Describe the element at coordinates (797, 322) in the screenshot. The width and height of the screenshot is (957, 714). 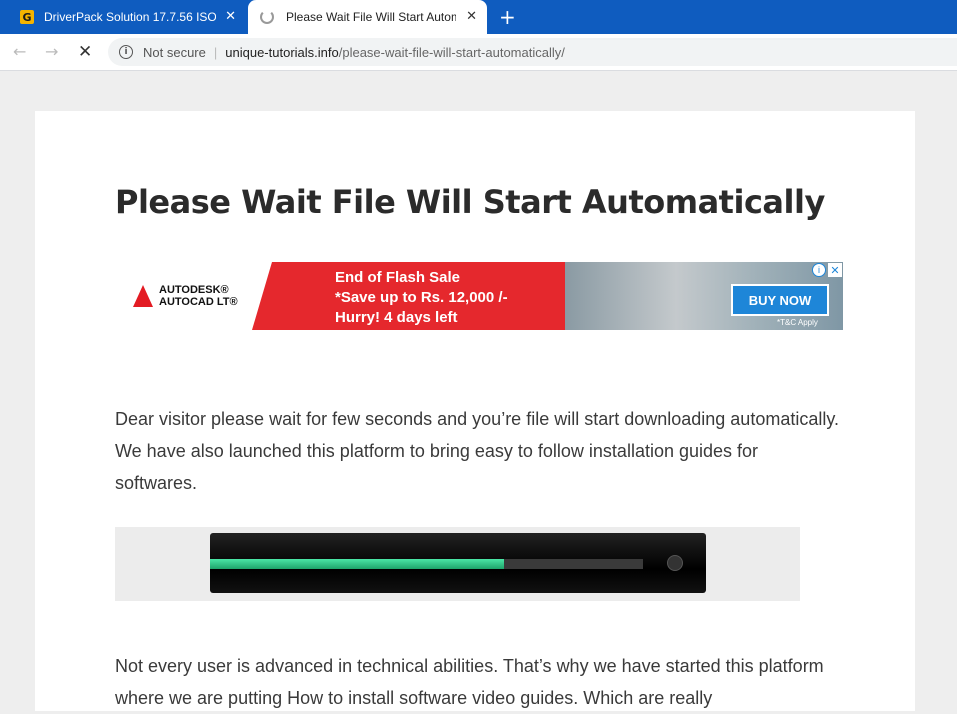
I see `ad-terms: *T&C Apply` at that location.